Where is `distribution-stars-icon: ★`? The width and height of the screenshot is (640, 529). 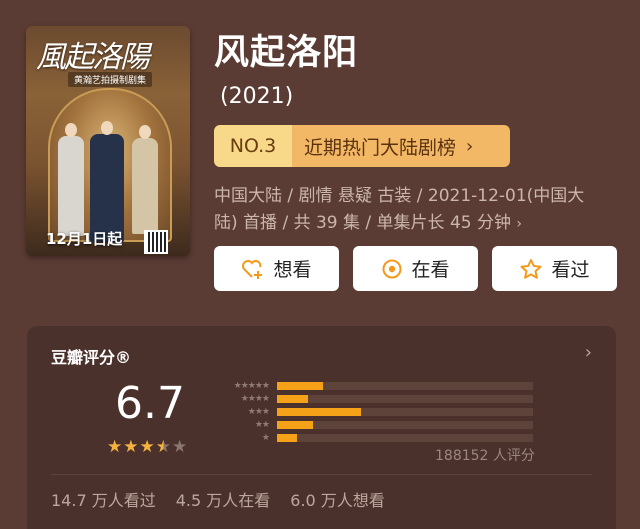
distribution-stars-icon: ★ is located at coordinates (265, 437).